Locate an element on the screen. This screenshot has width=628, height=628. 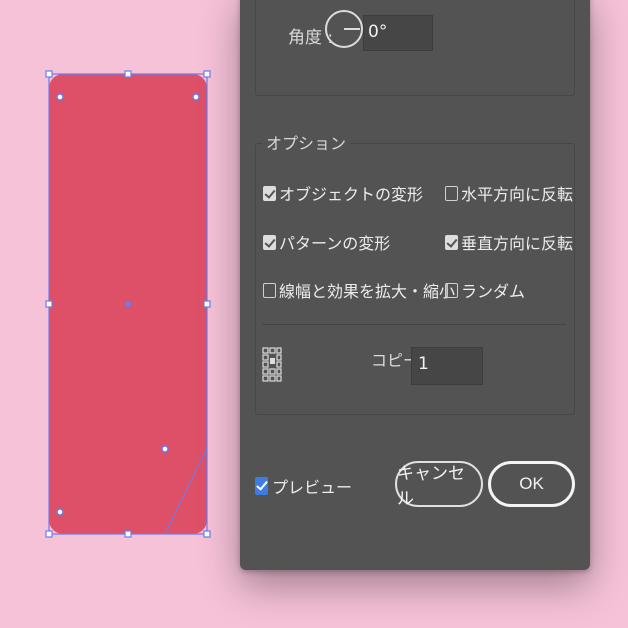
center-point is located at coordinates (128, 304).